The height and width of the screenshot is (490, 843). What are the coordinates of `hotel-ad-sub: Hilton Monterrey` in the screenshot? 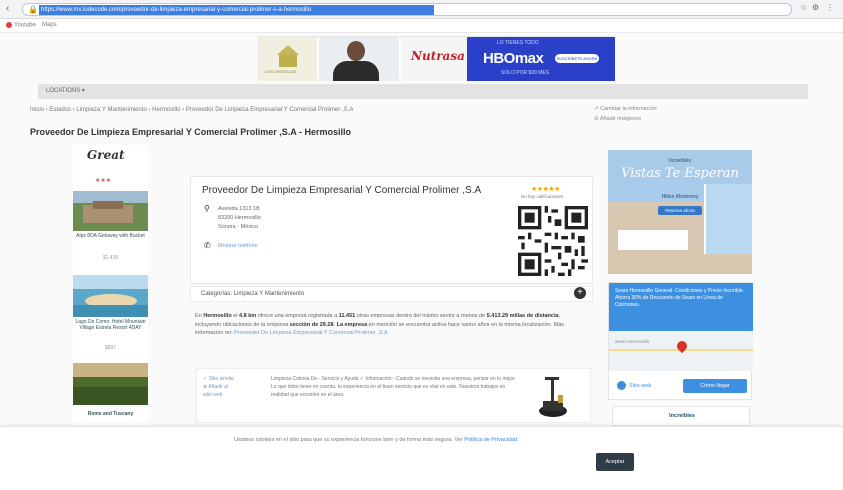 It's located at (680, 197).